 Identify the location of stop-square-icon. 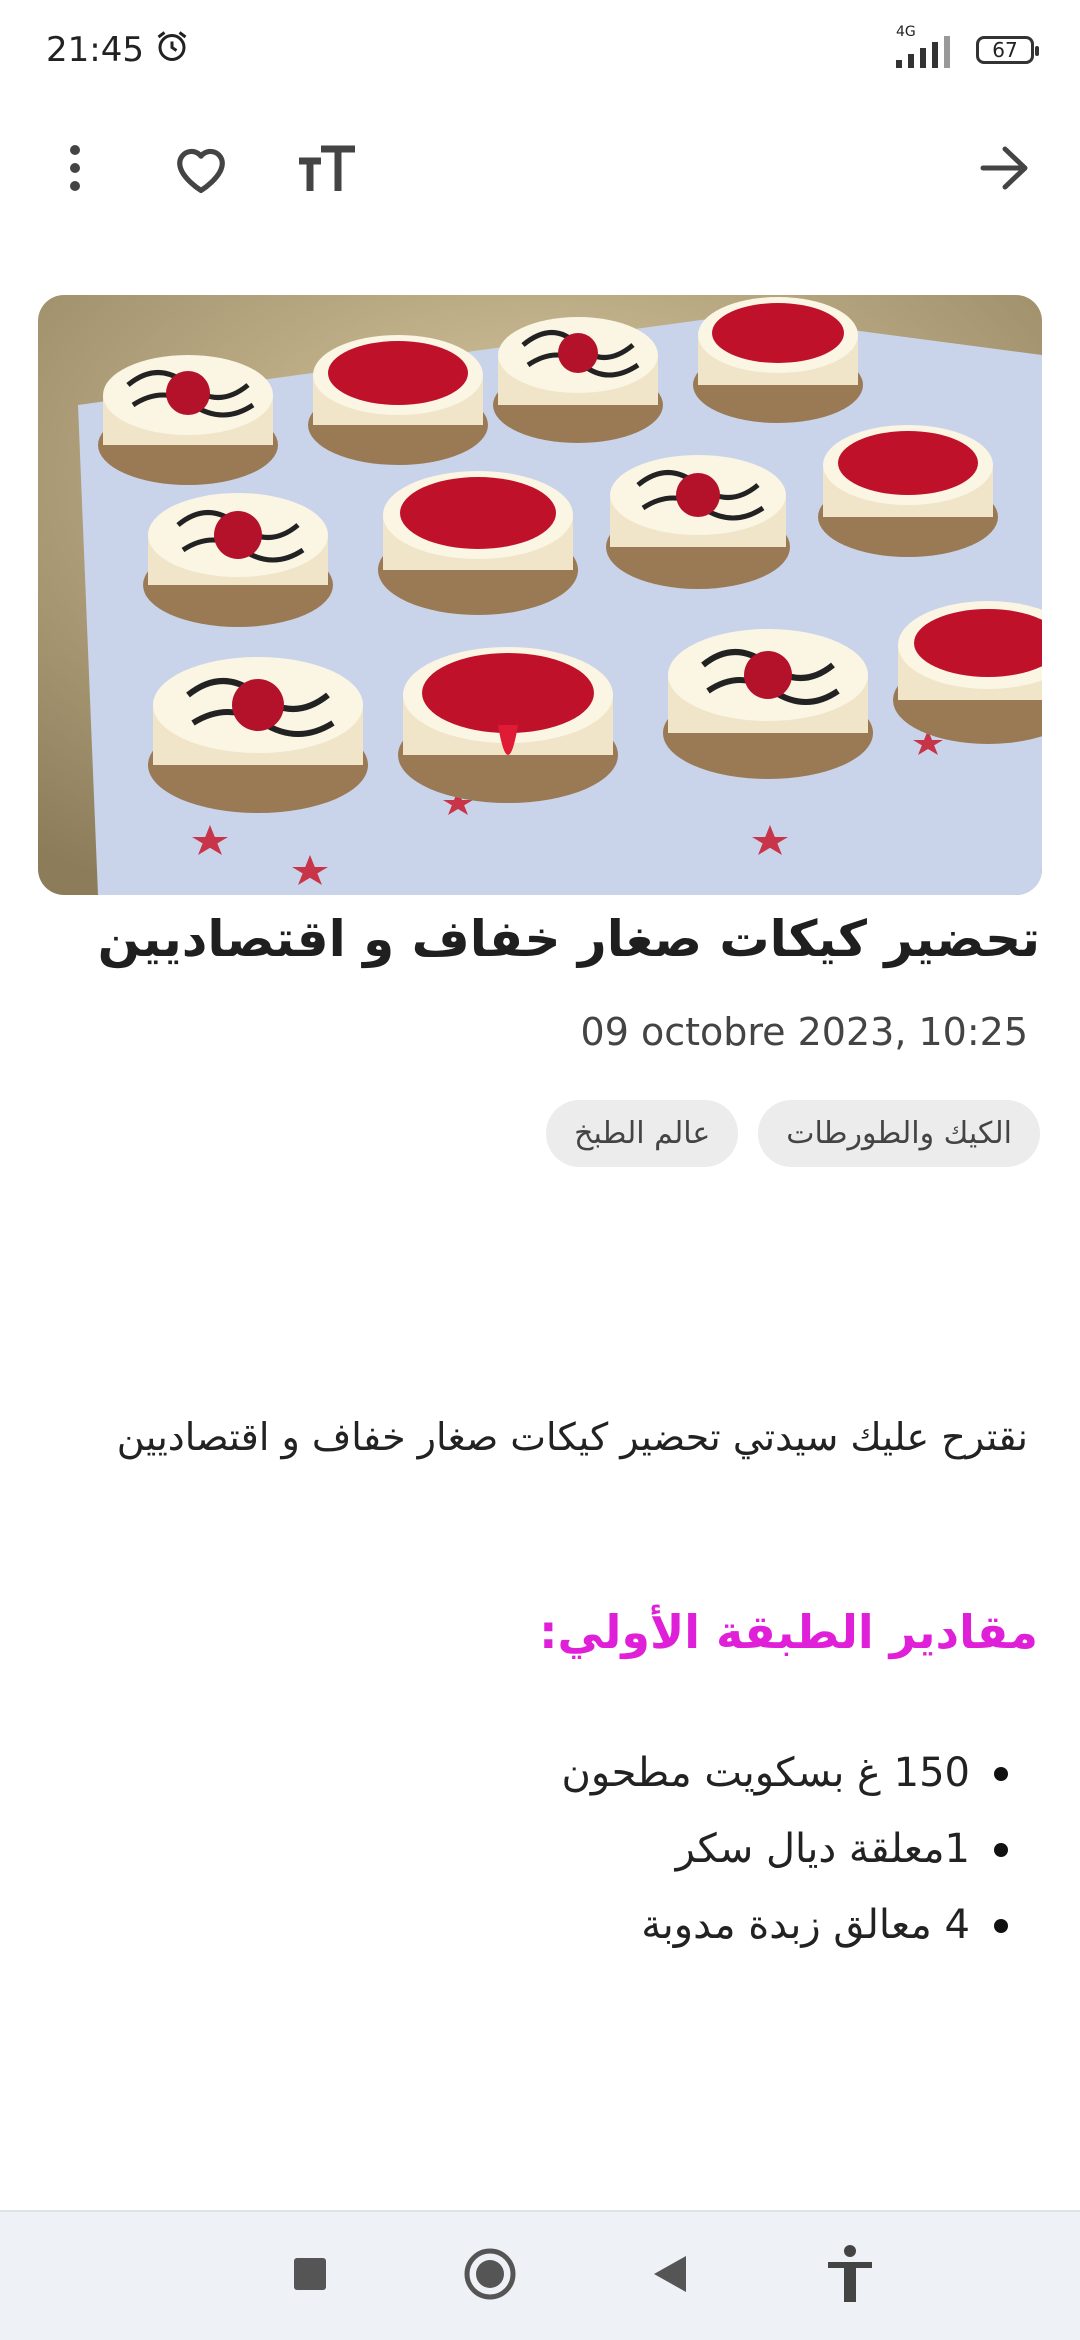
(310, 2276).